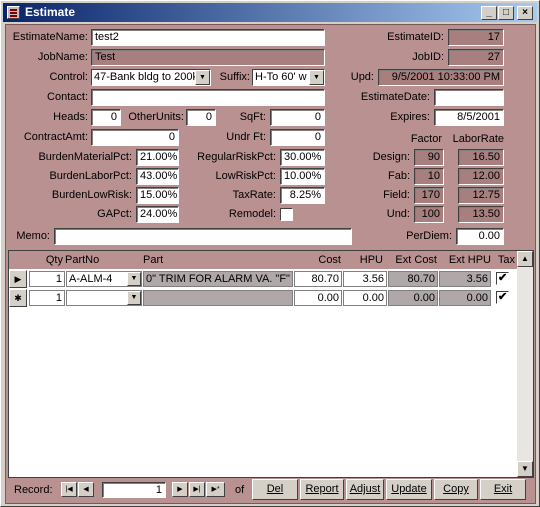  What do you see at coordinates (391, 157) in the screenshot?
I see `rate-label: Design:` at bounding box center [391, 157].